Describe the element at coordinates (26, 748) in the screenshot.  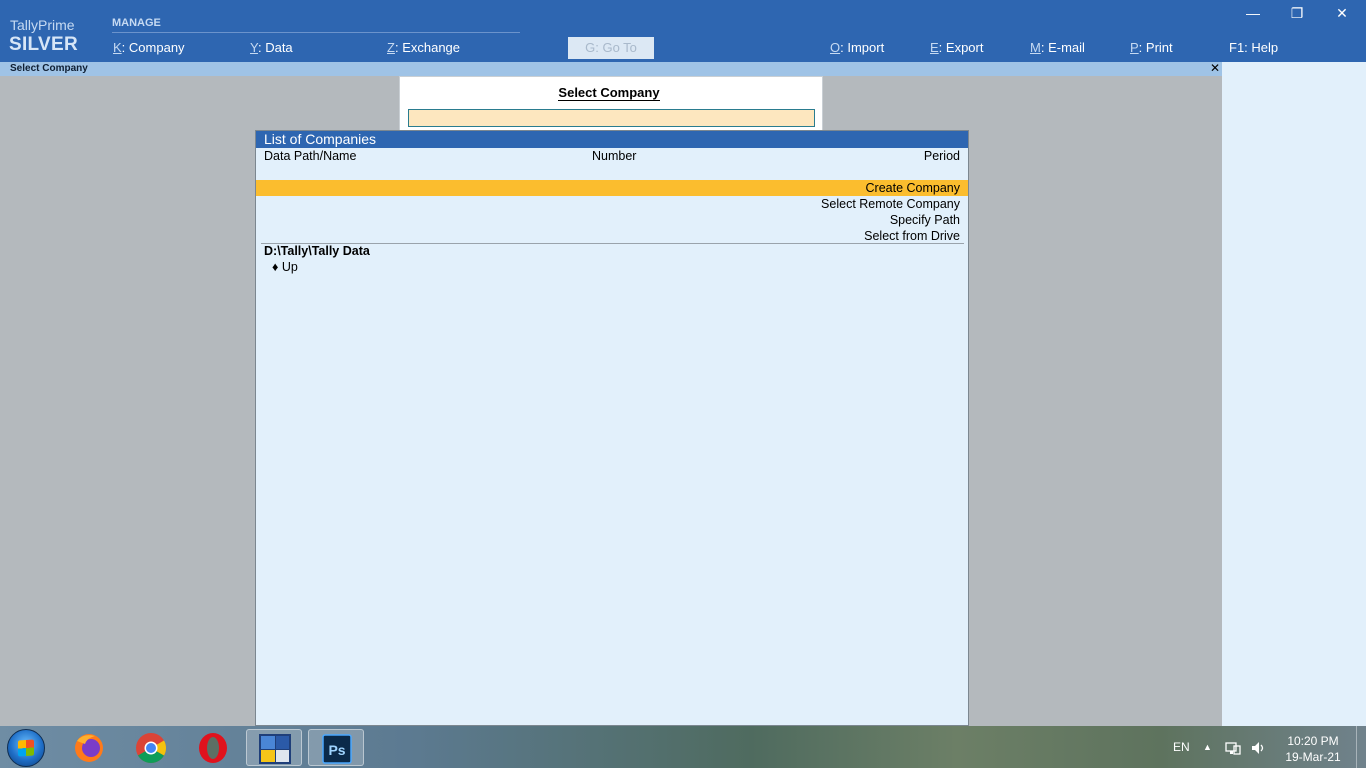
I see `start-button-icon` at that location.